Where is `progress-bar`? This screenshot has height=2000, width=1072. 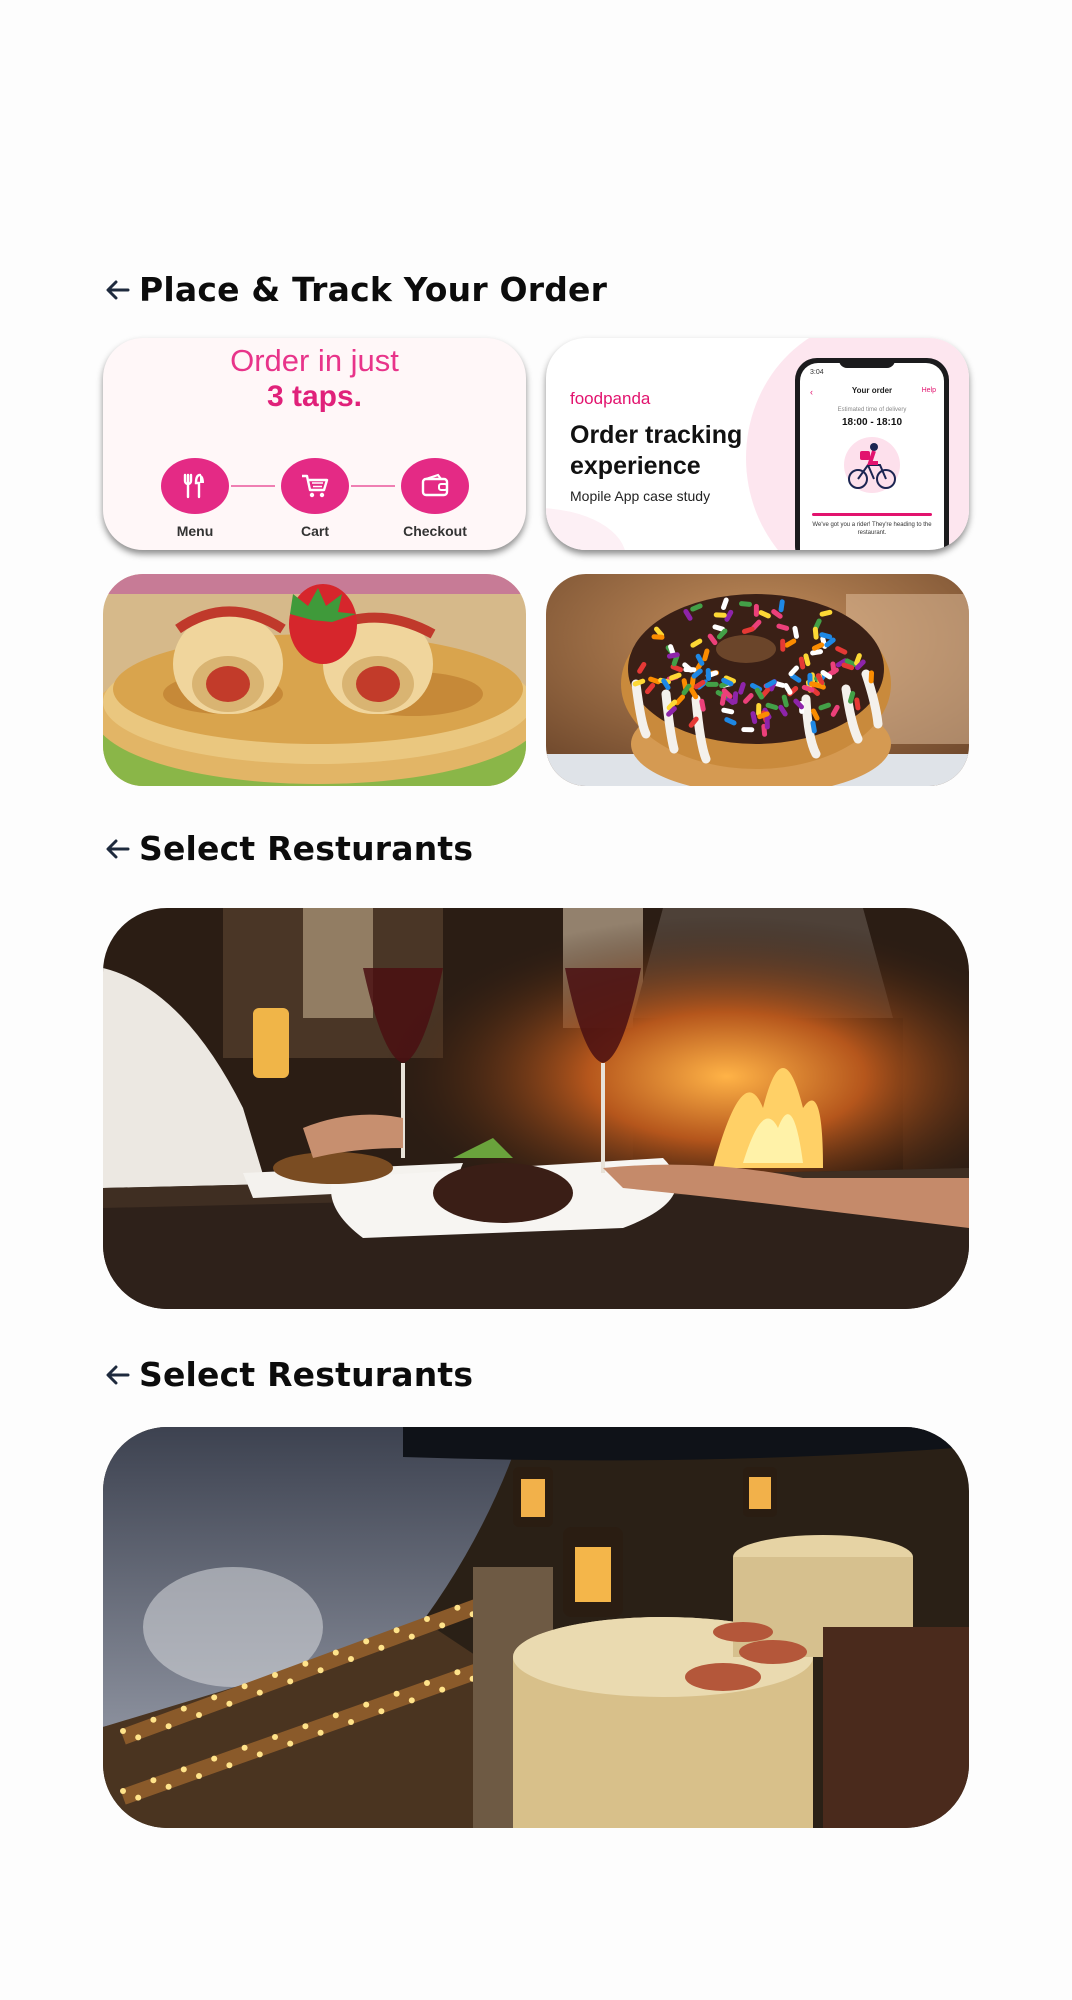 progress-bar is located at coordinates (872, 514).